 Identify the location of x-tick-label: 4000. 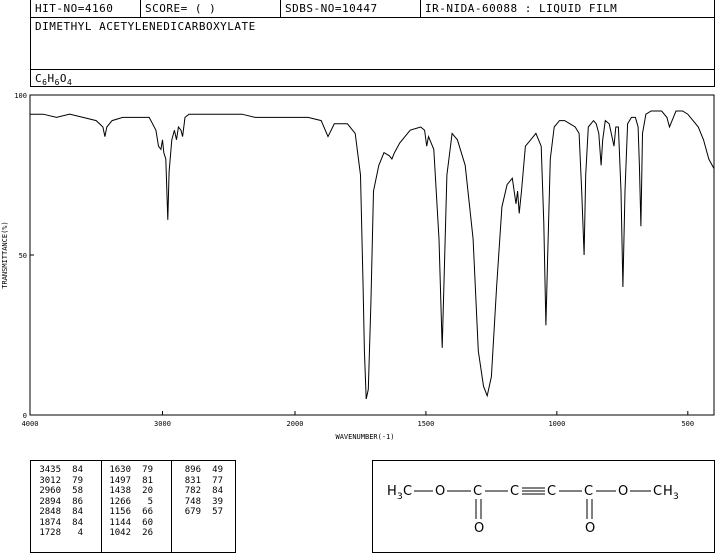
(30, 424).